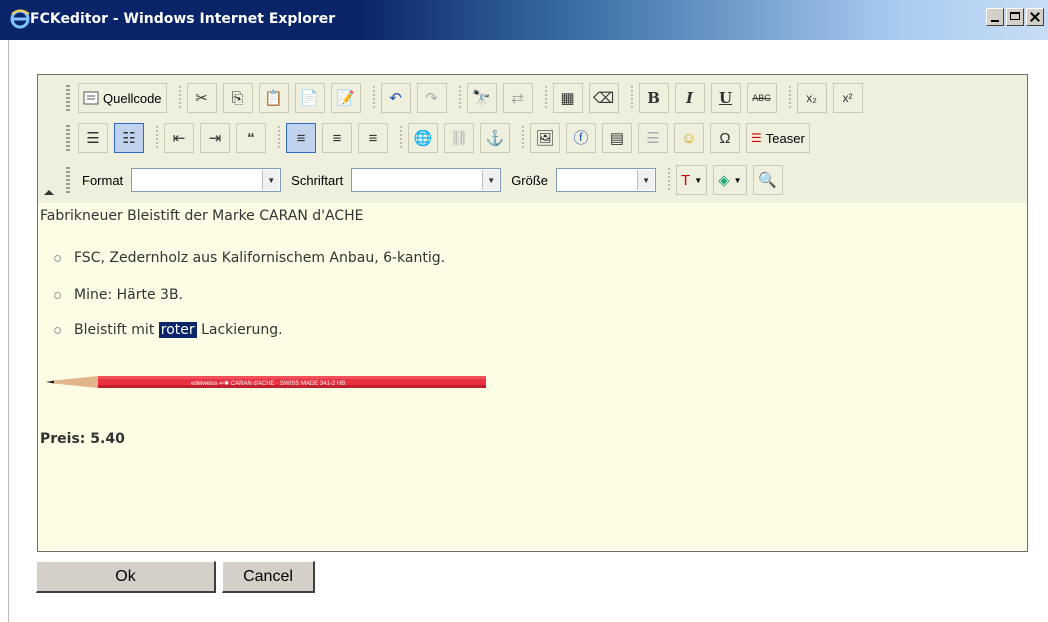 The width and height of the screenshot is (1048, 622). Describe the element at coordinates (49, 192) in the screenshot. I see `collapse-toolbar-icon` at that location.